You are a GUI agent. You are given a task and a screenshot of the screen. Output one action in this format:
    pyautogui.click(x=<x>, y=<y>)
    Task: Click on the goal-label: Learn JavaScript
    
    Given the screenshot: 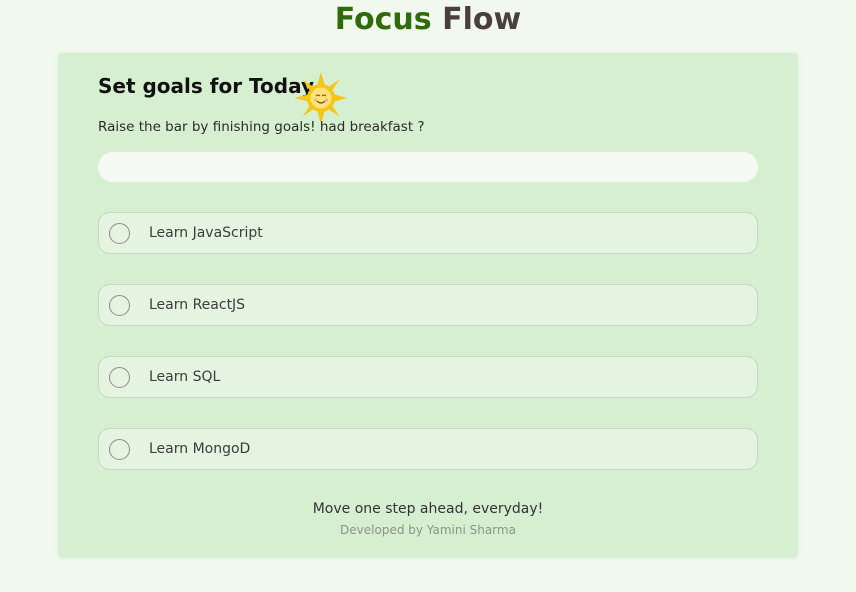 What is the action you would take?
    pyautogui.click(x=206, y=233)
    